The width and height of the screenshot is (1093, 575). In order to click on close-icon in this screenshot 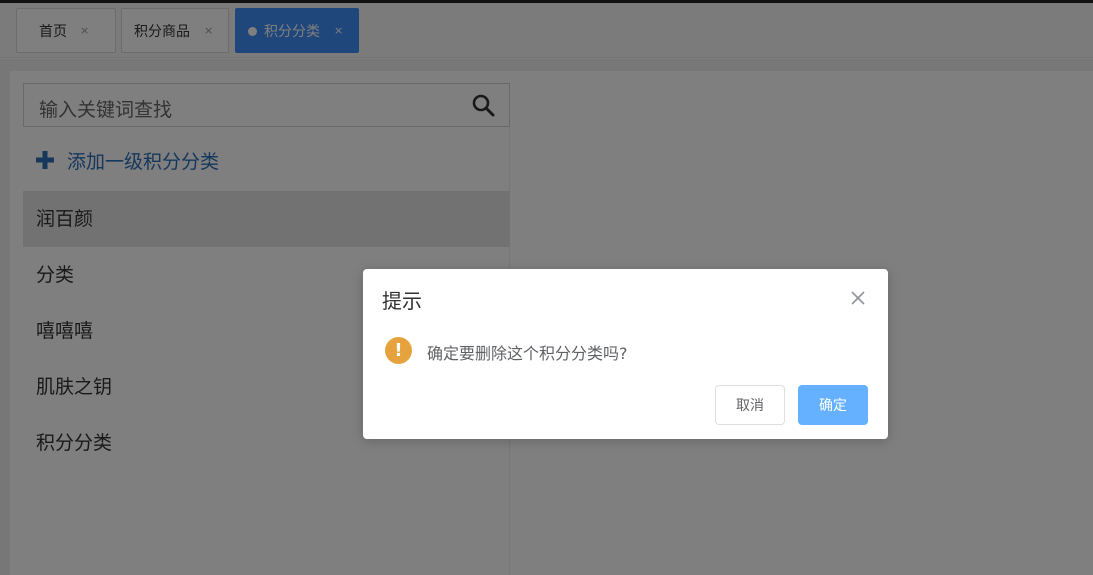, I will do `click(858, 298)`.